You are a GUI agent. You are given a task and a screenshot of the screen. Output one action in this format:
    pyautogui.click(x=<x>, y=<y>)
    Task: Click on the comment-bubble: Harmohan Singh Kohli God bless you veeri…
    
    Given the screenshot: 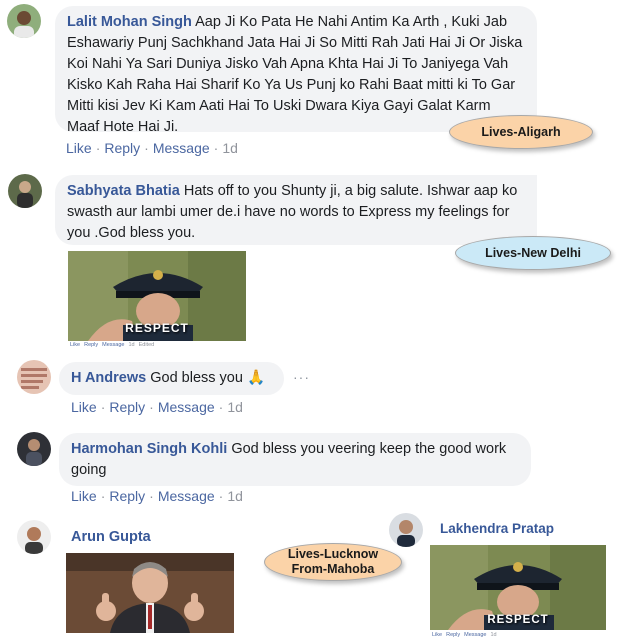 What is the action you would take?
    pyautogui.click(x=295, y=459)
    